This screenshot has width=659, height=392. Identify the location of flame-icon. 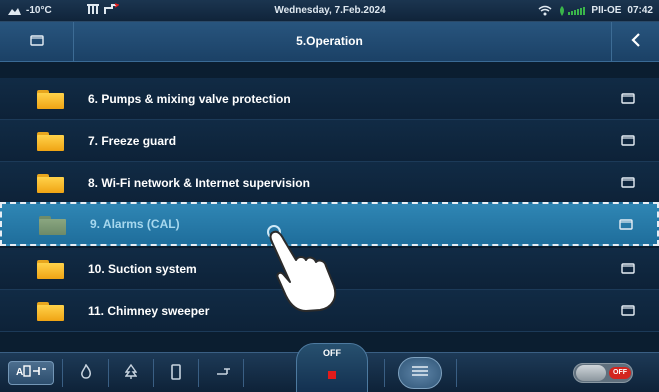
(86, 374).